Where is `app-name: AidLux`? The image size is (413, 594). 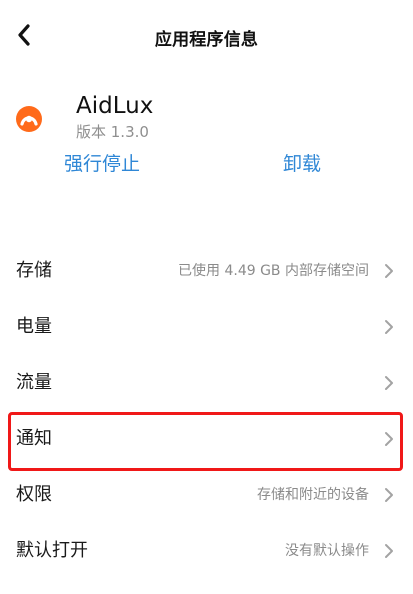 app-name: AidLux is located at coordinates (115, 106).